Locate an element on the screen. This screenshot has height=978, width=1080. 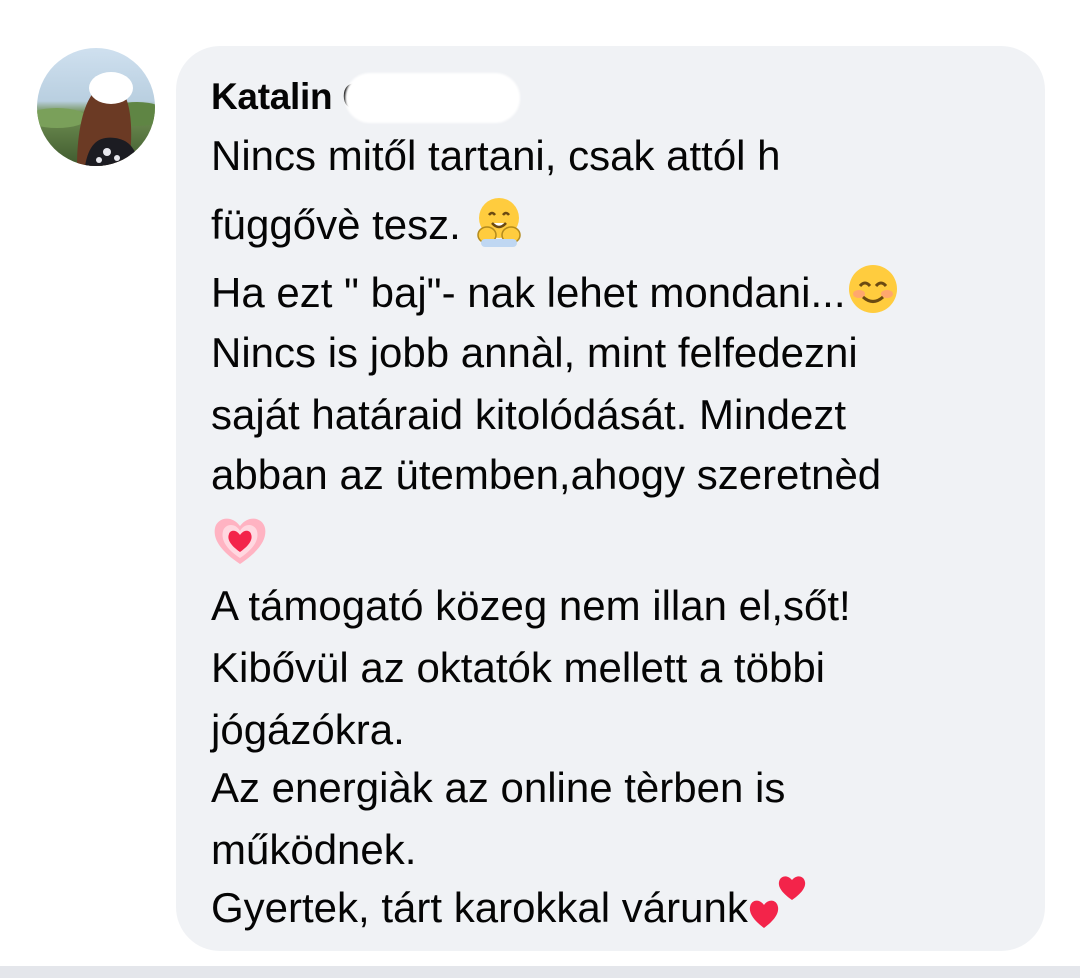
comment-line: Nincs mitől tartani, csak attól h is located at coordinates (496, 156).